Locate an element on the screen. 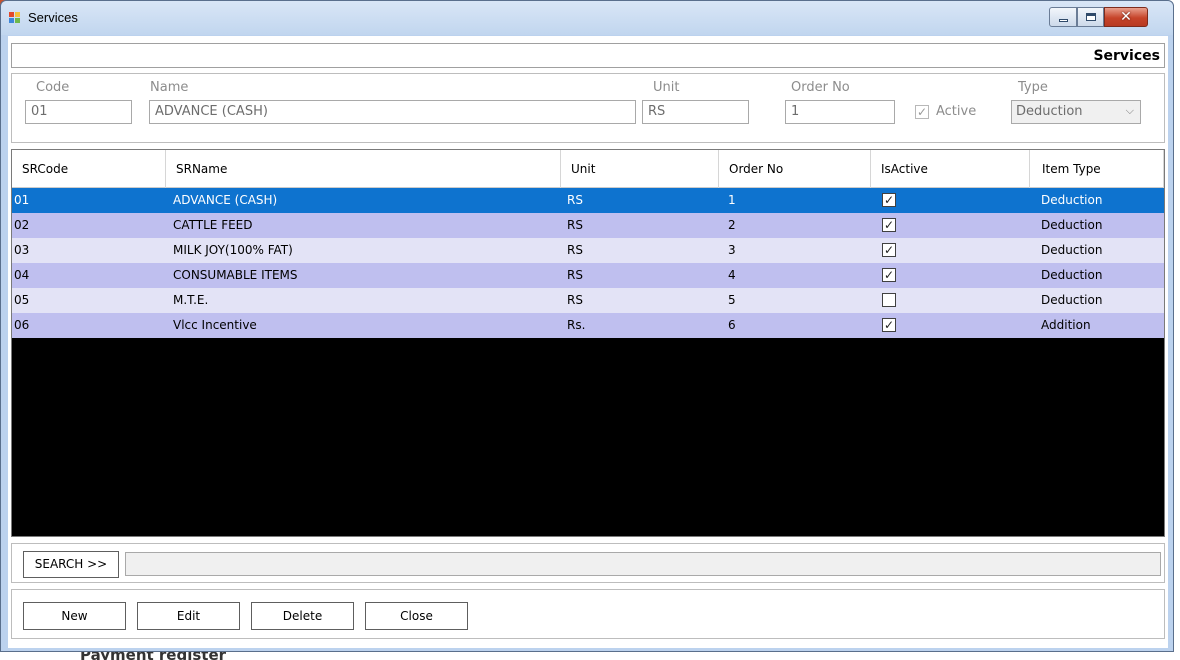 Image resolution: width=1180 pixels, height=660 pixels. search-button: SEARCH >> is located at coordinates (71, 564).